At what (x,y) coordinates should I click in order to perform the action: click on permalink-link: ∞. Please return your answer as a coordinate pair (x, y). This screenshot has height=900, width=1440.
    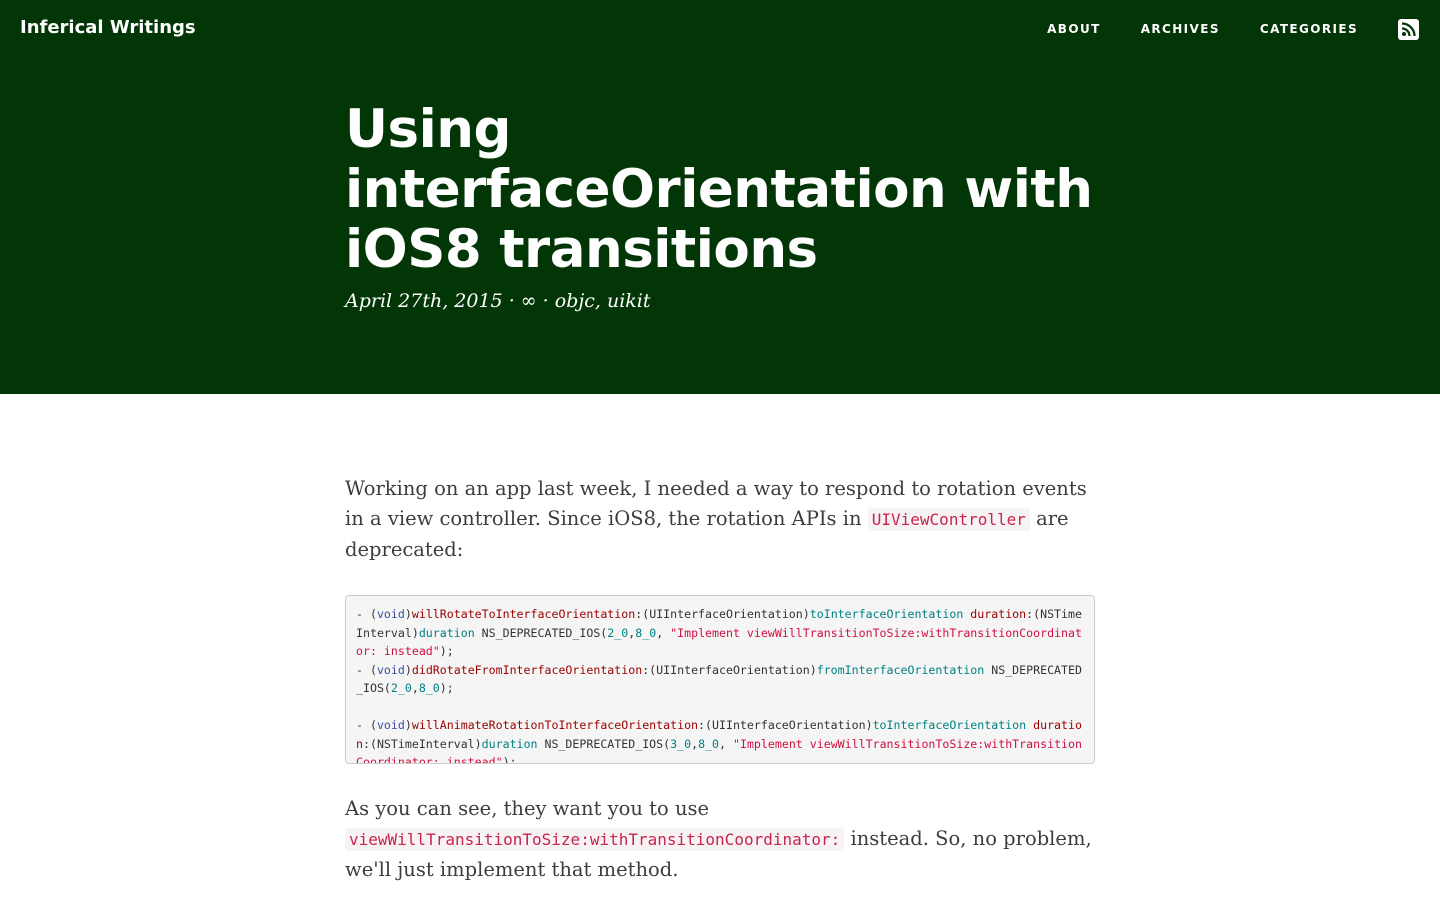
    Looking at the image, I should click on (529, 301).